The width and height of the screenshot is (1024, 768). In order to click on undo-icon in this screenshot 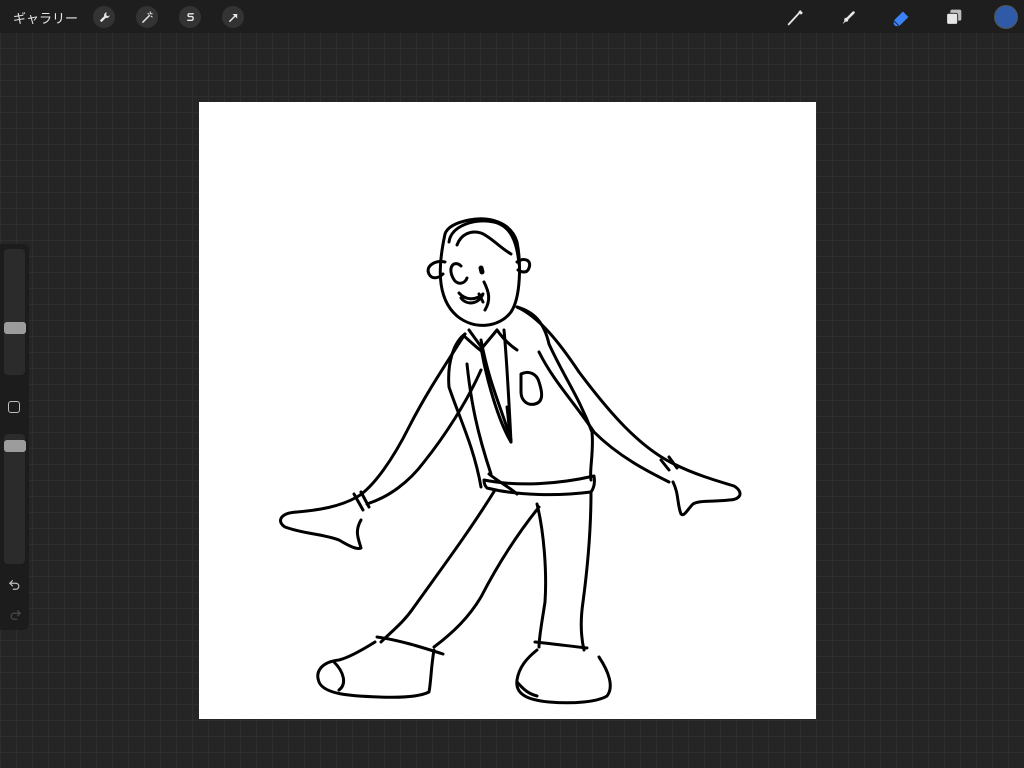, I will do `click(15, 585)`.